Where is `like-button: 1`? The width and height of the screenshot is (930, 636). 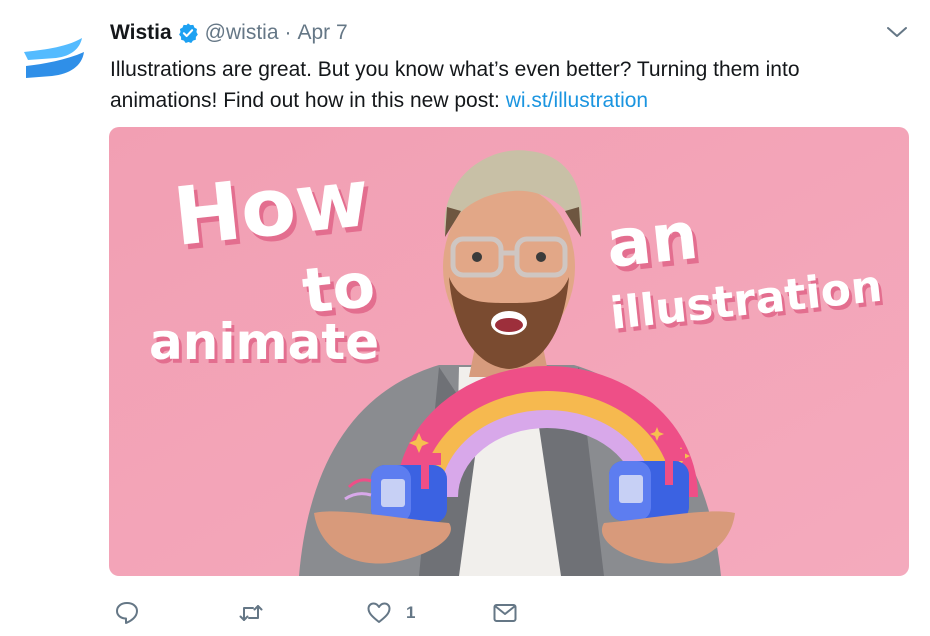 like-button: 1 is located at coordinates (390, 613).